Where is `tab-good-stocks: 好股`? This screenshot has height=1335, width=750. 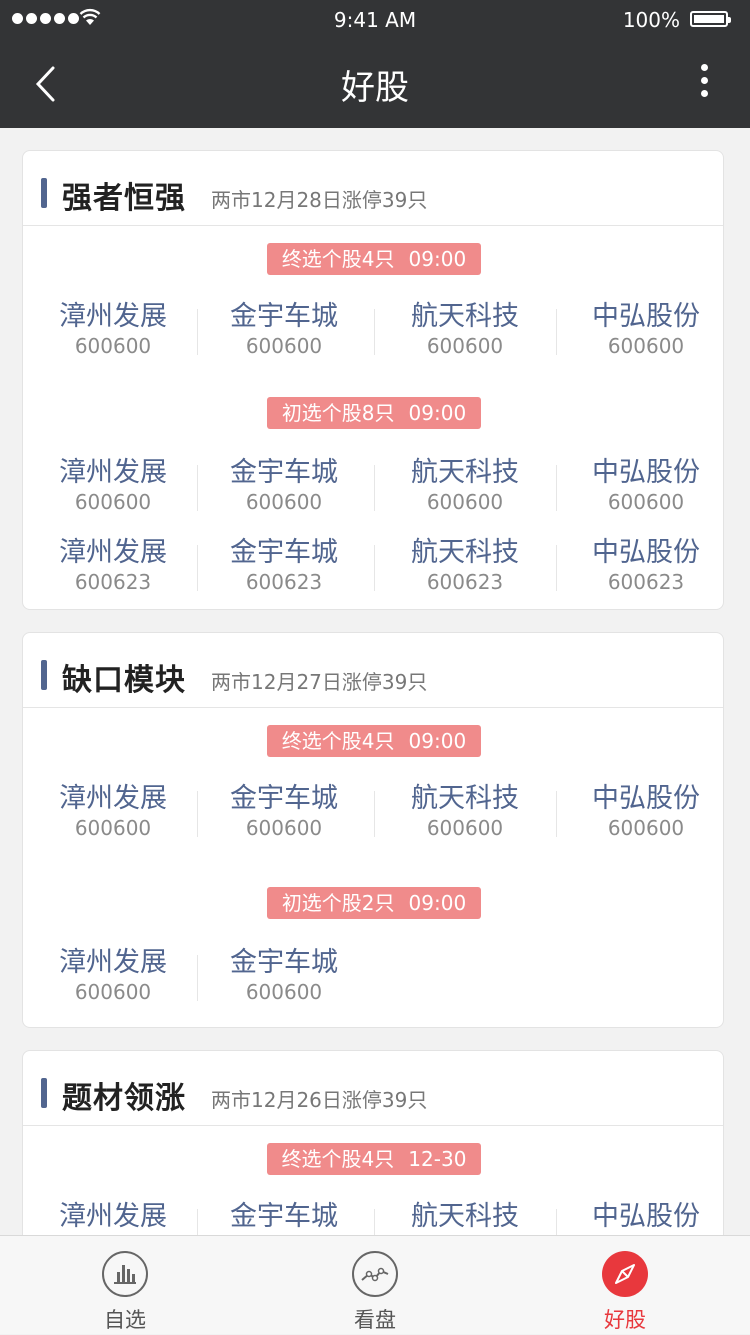
tab-good-stocks: 好股 is located at coordinates (625, 1285).